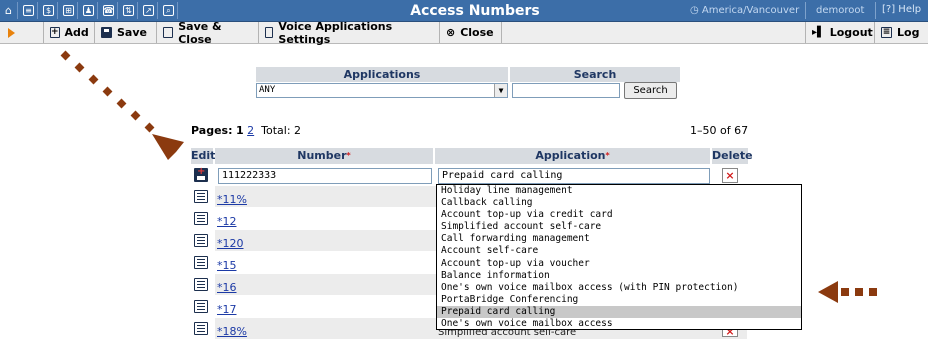  What do you see at coordinates (847, 292) in the screenshot?
I see `left-arrow` at bounding box center [847, 292].